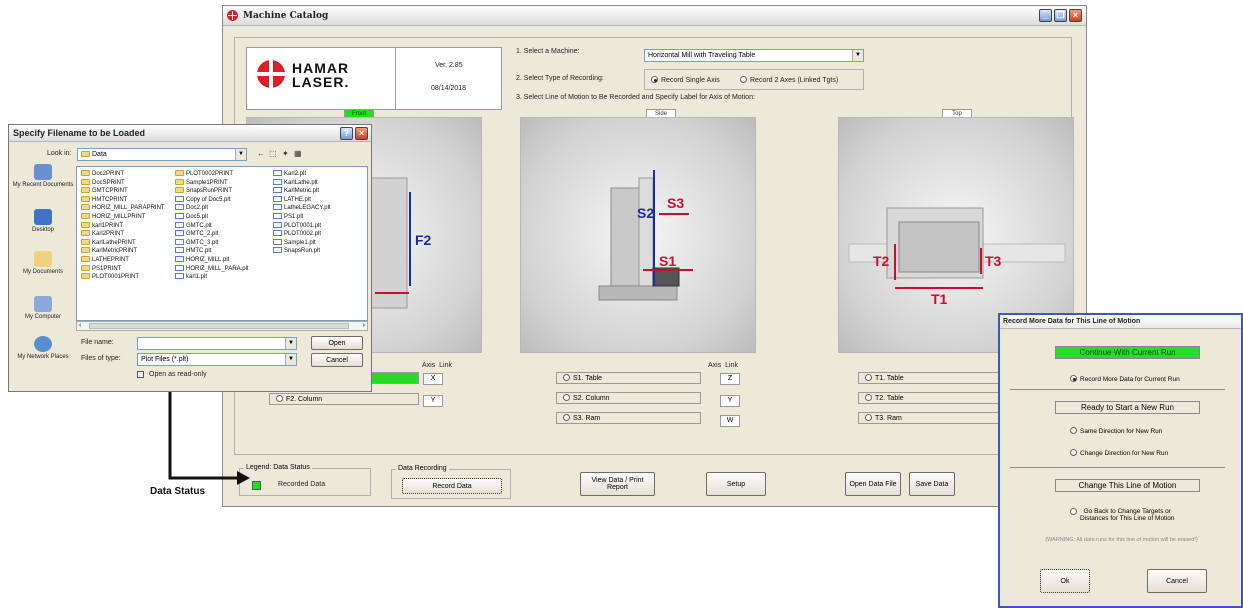 The image size is (1243, 608). Describe the element at coordinates (123, 217) in the screenshot. I see `file-item: HORIZ_MILLPRINT` at that location.